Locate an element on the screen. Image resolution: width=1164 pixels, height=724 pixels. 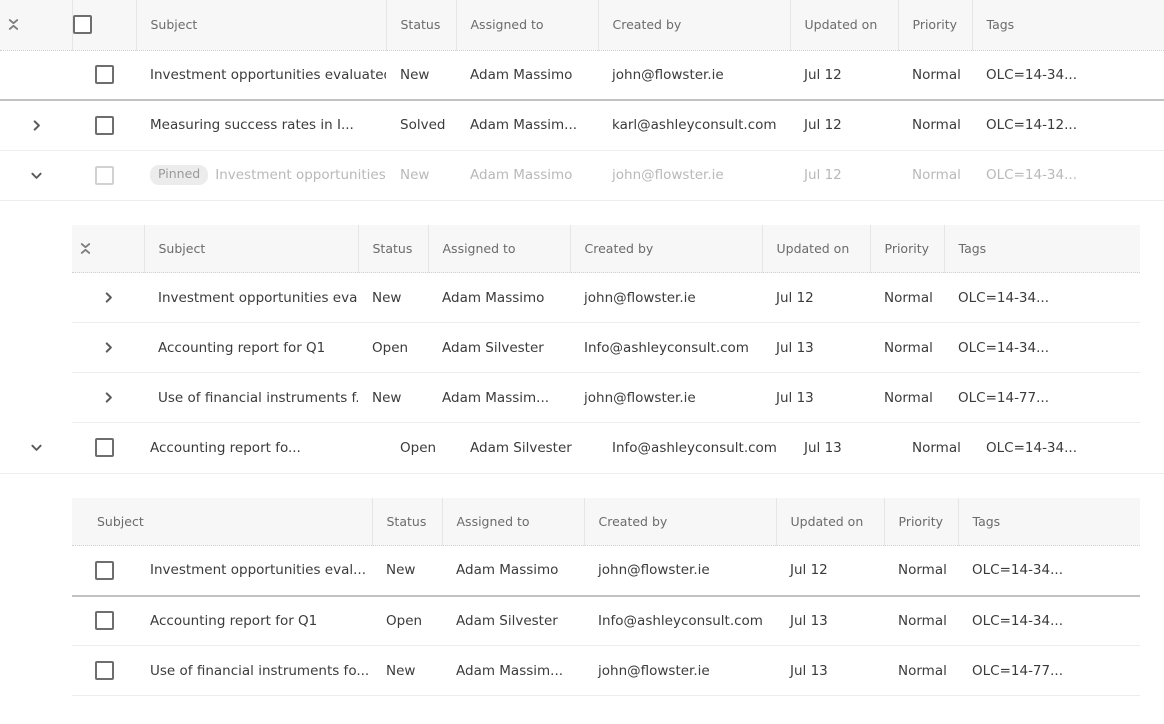
chevron-right-glyph is located at coordinates (108, 297).